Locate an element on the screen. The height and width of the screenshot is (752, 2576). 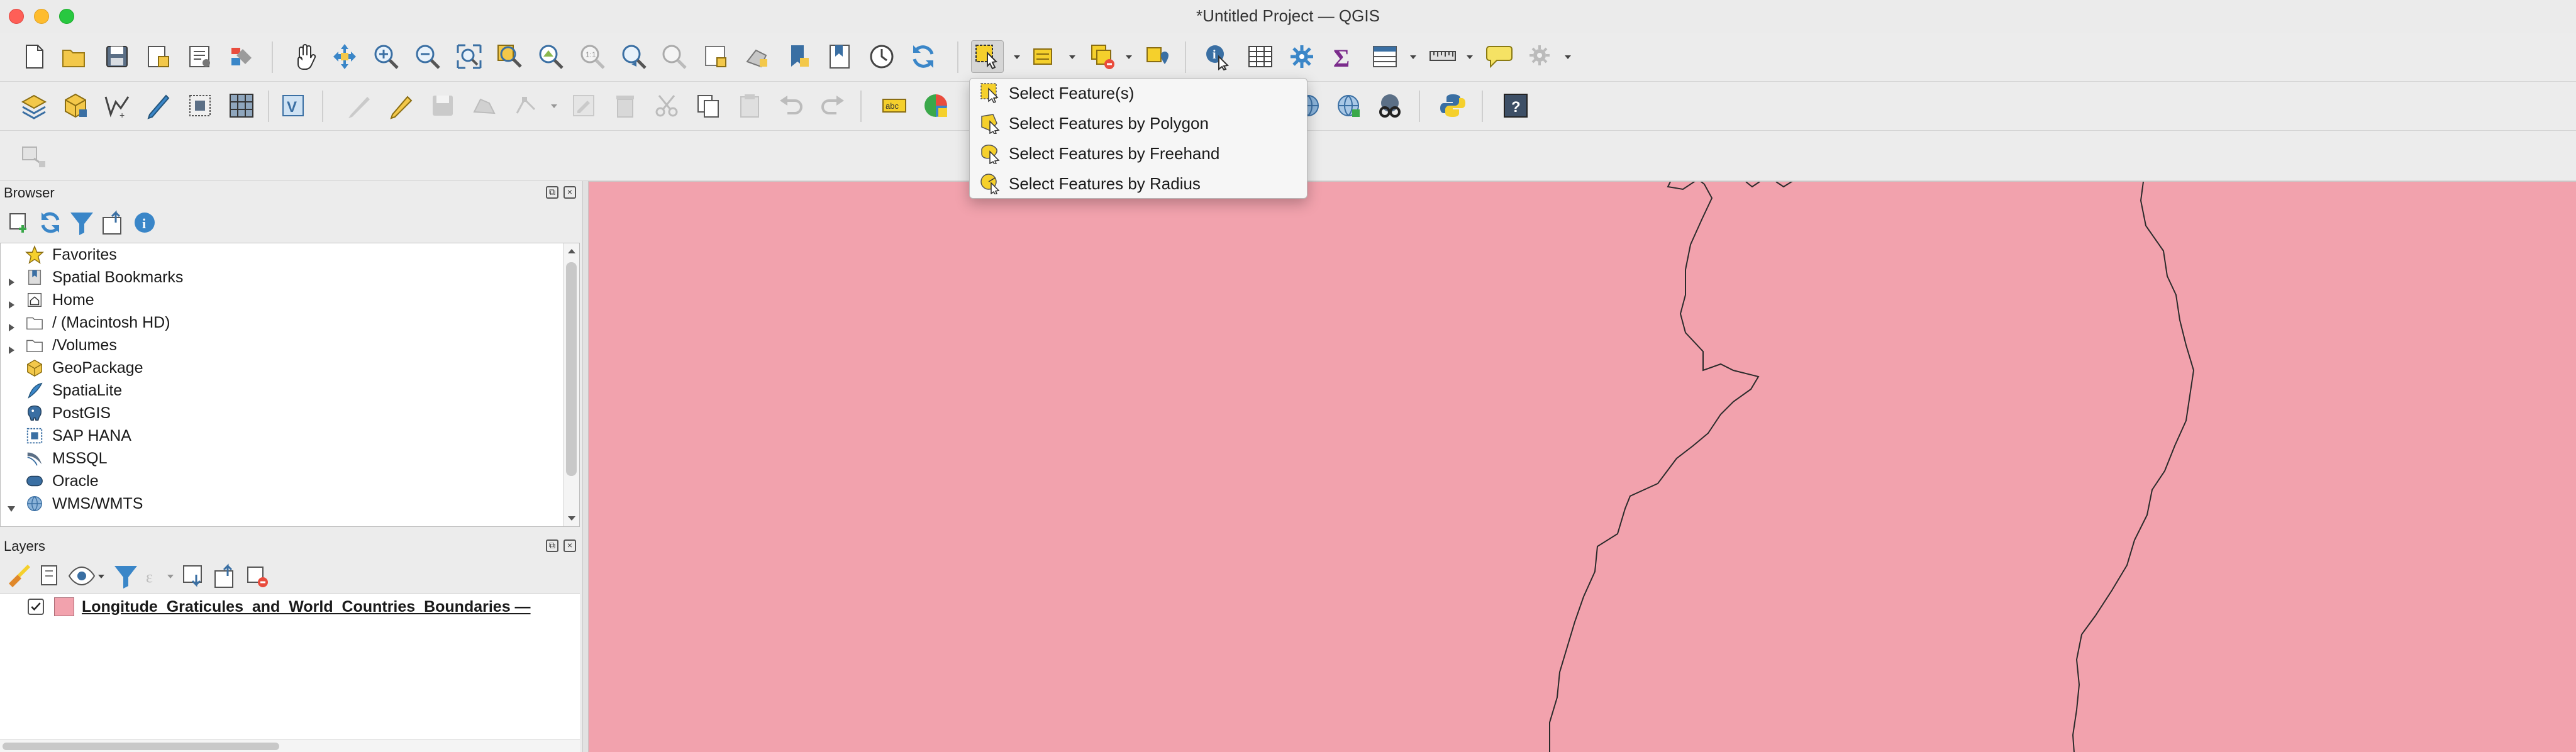
visibility-dropdown-icon is located at coordinates (101, 576).